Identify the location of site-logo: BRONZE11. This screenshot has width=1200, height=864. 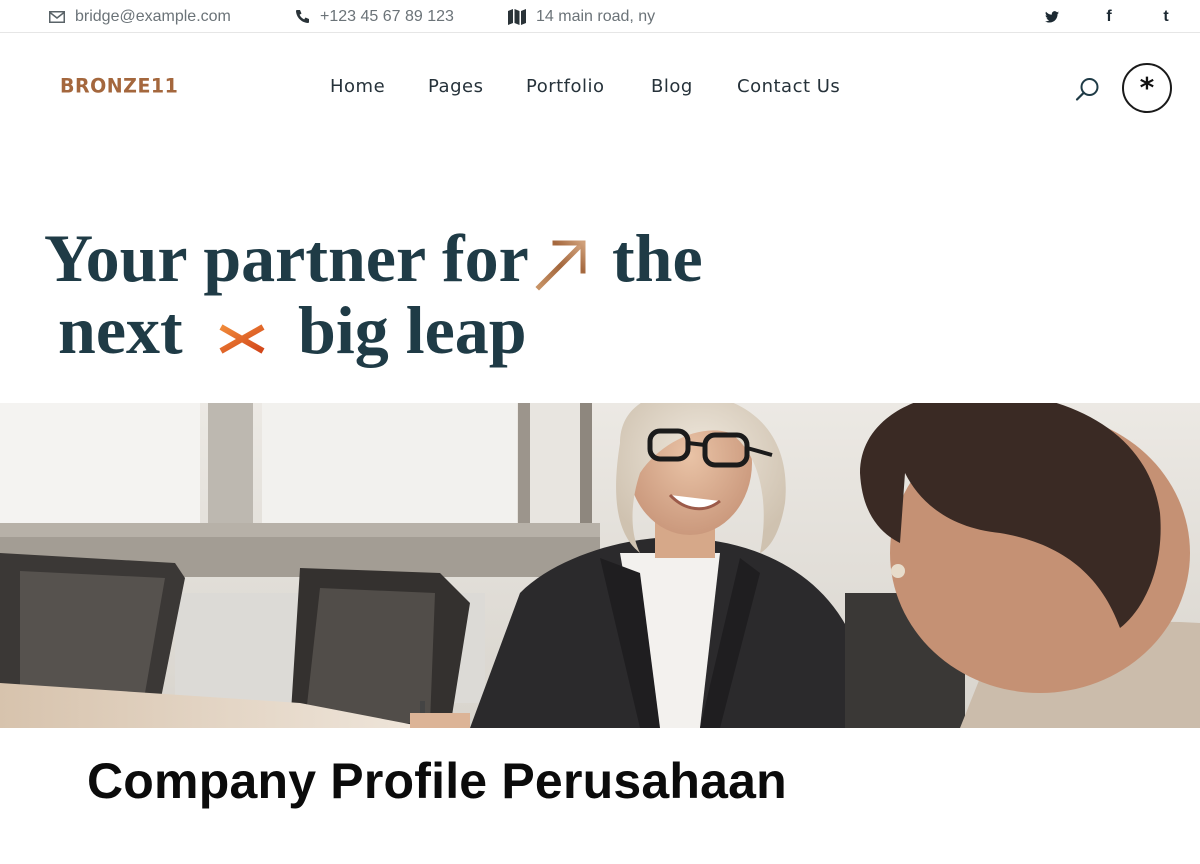
(119, 85).